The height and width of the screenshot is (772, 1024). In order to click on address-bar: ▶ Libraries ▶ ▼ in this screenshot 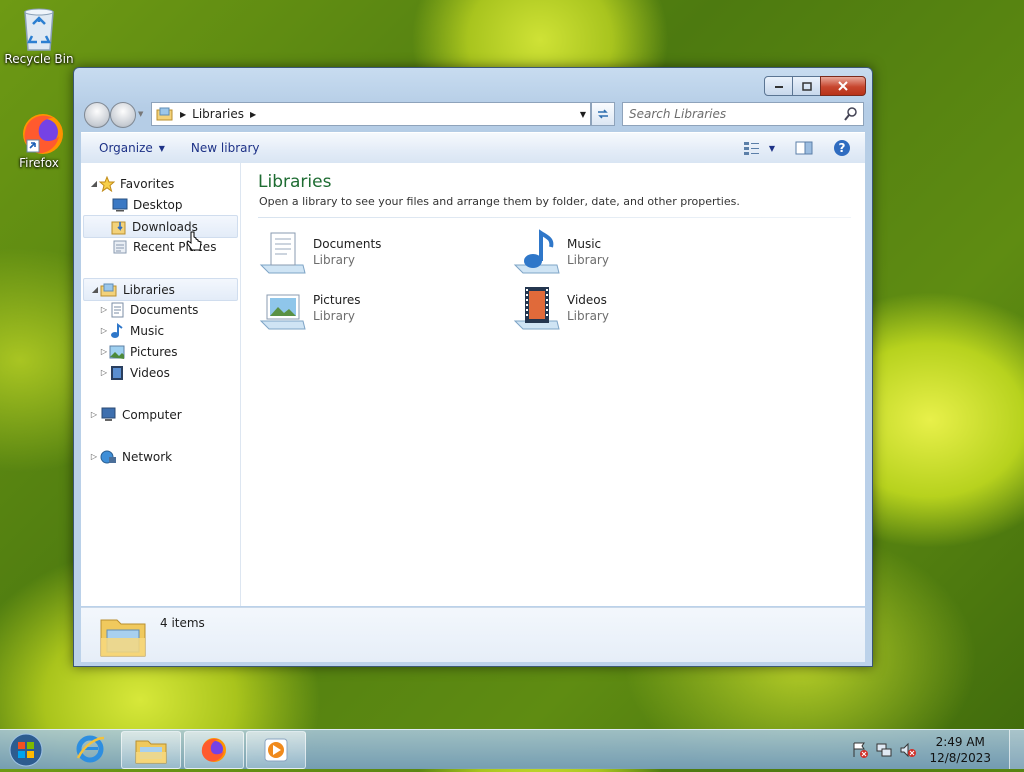, I will do `click(371, 114)`.